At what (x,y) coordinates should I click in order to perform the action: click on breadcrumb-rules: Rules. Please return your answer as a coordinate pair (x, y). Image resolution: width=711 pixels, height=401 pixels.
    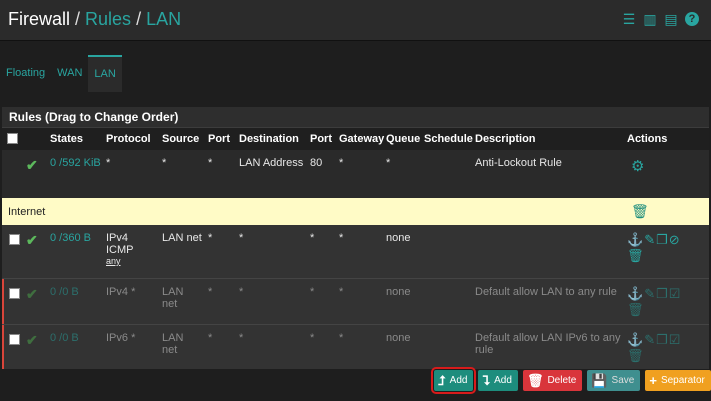
    Looking at the image, I should click on (108, 19).